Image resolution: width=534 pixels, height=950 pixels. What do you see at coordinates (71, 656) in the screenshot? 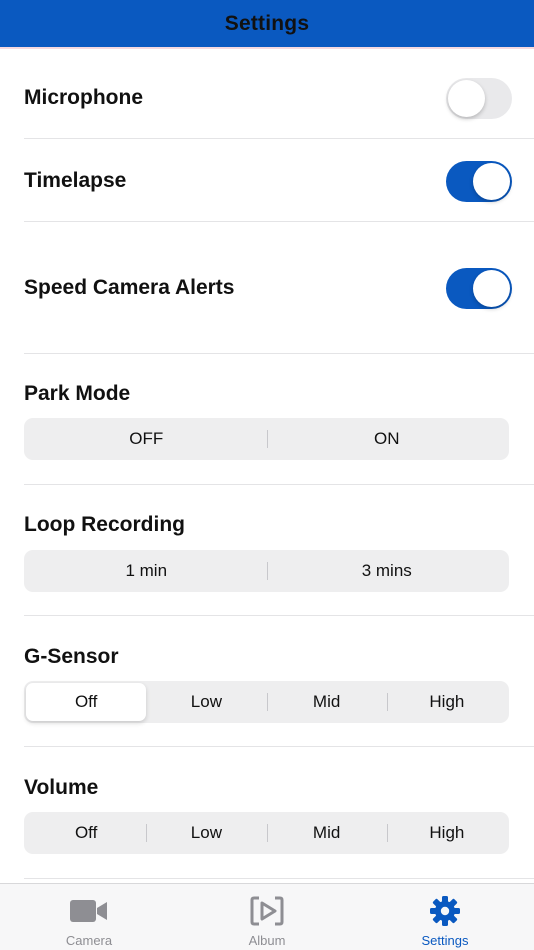
I see `g-sensor-label: G-Sensor` at bounding box center [71, 656].